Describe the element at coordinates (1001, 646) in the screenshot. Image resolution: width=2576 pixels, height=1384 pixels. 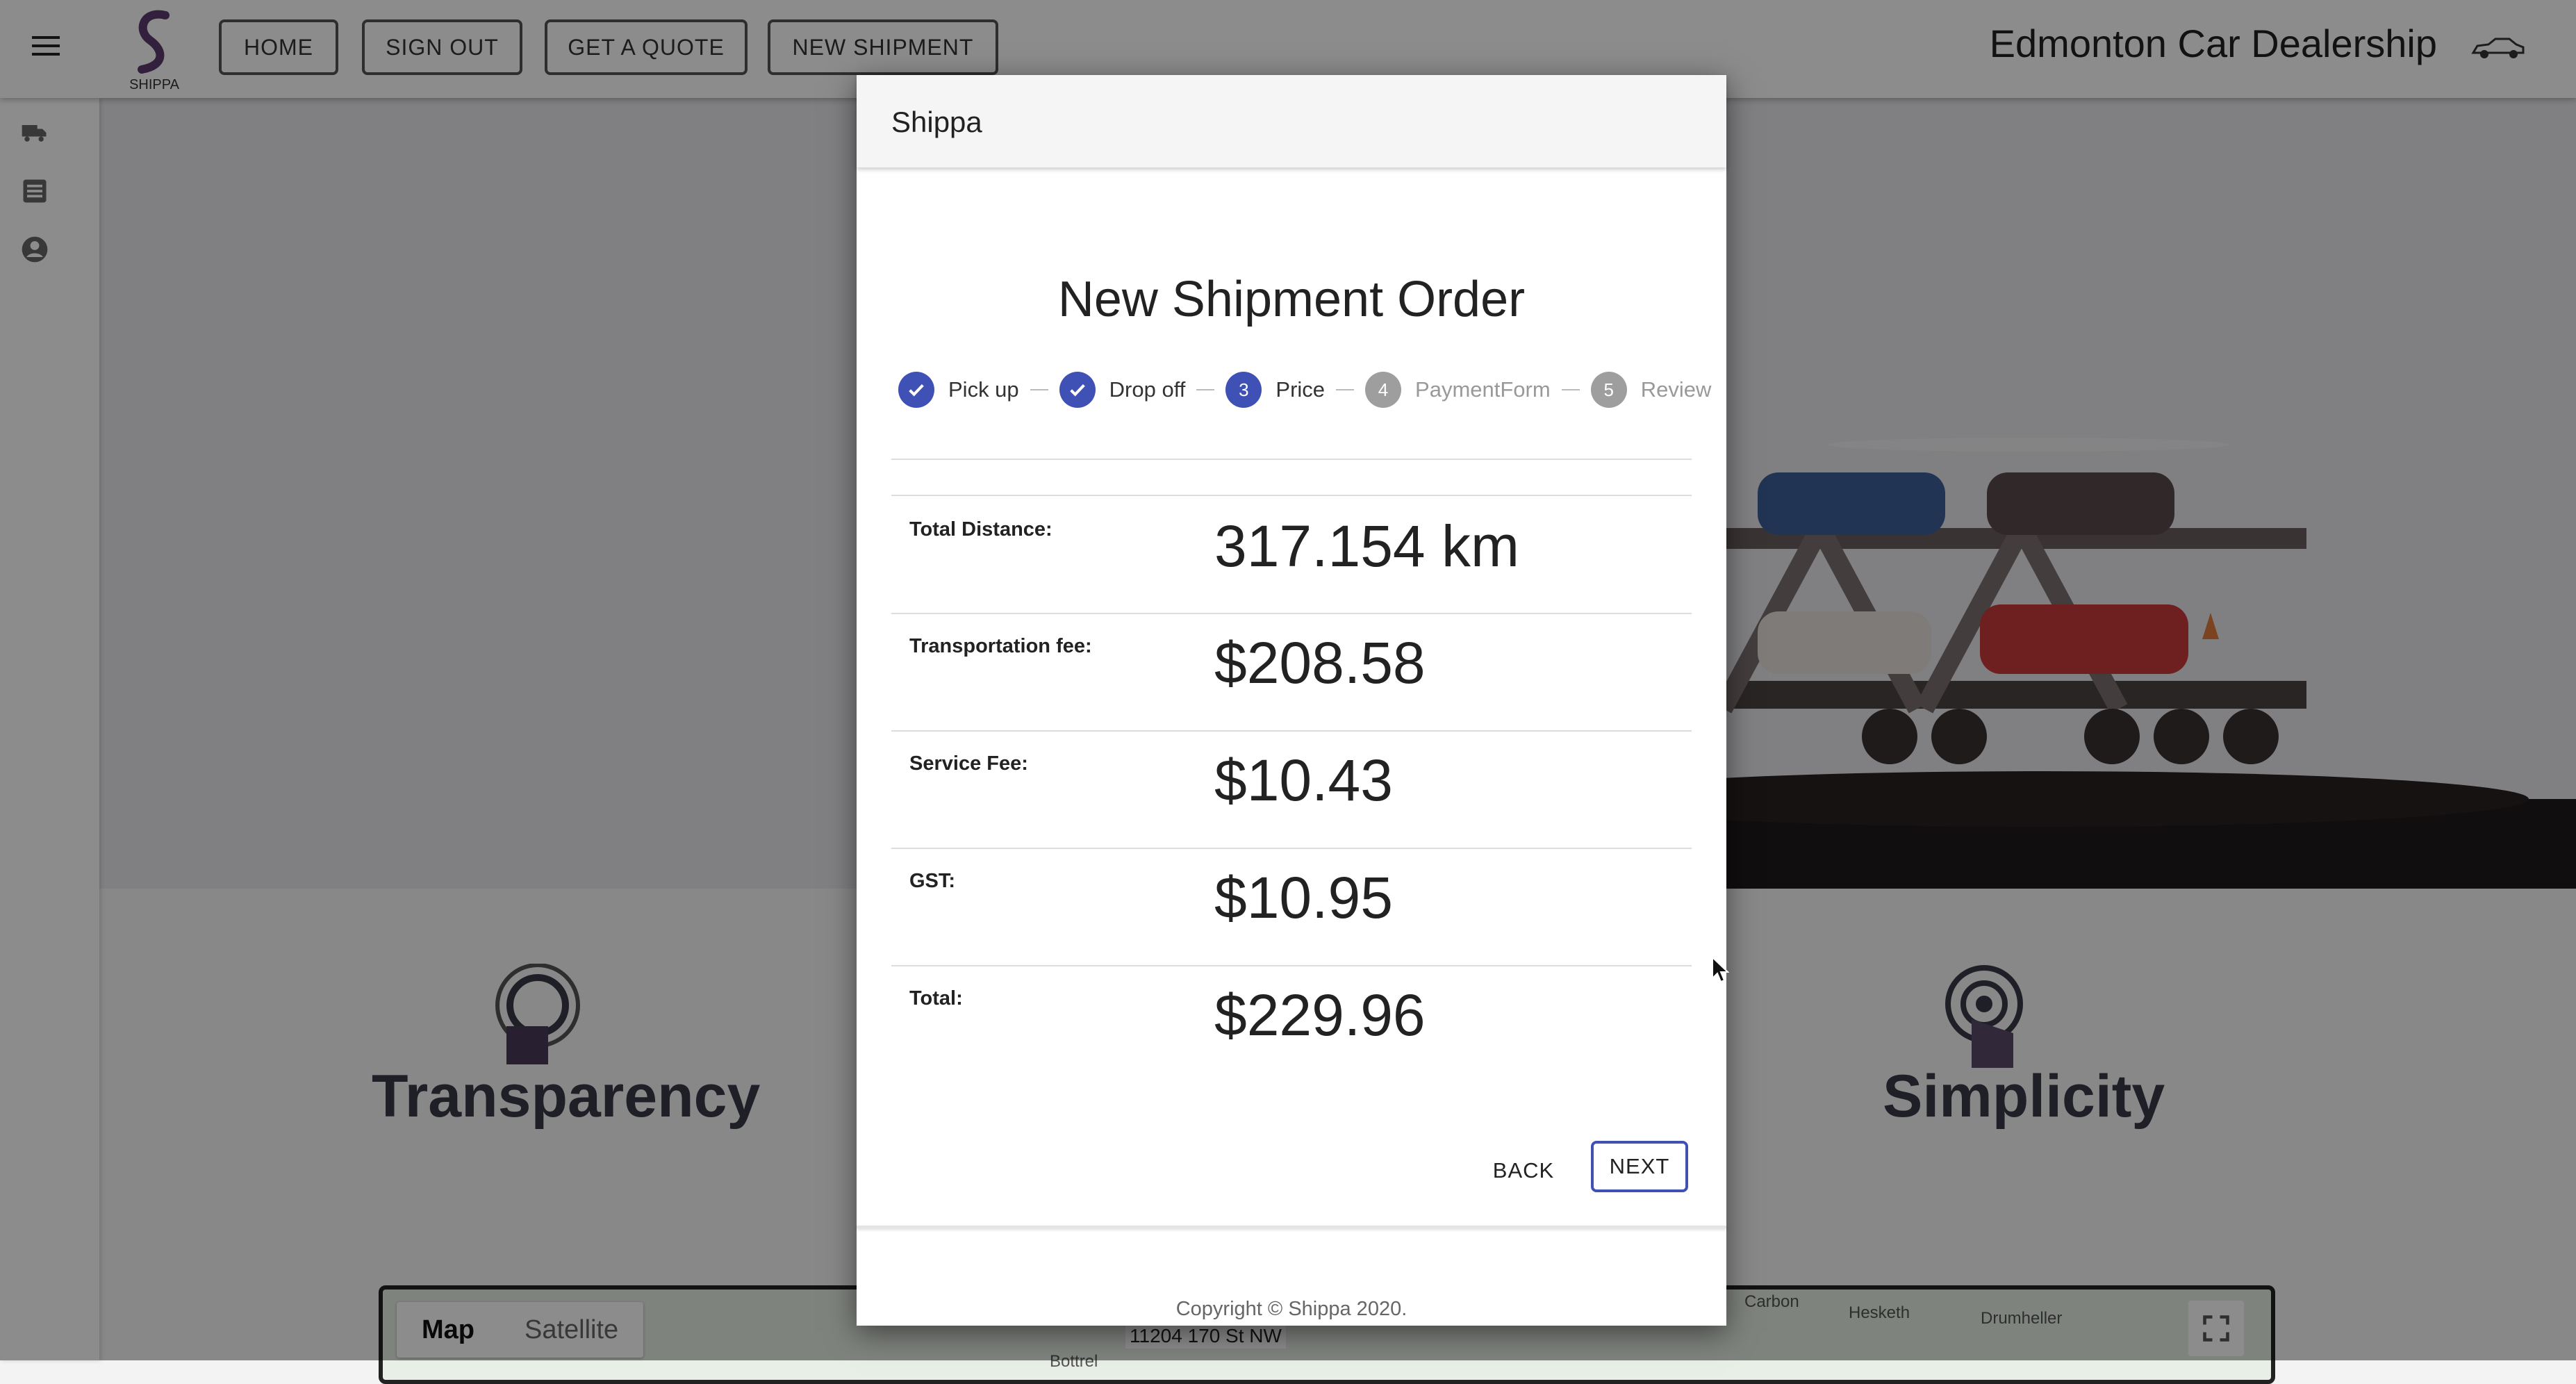
I see `transportation-fee-label: Transportation fee:` at that location.